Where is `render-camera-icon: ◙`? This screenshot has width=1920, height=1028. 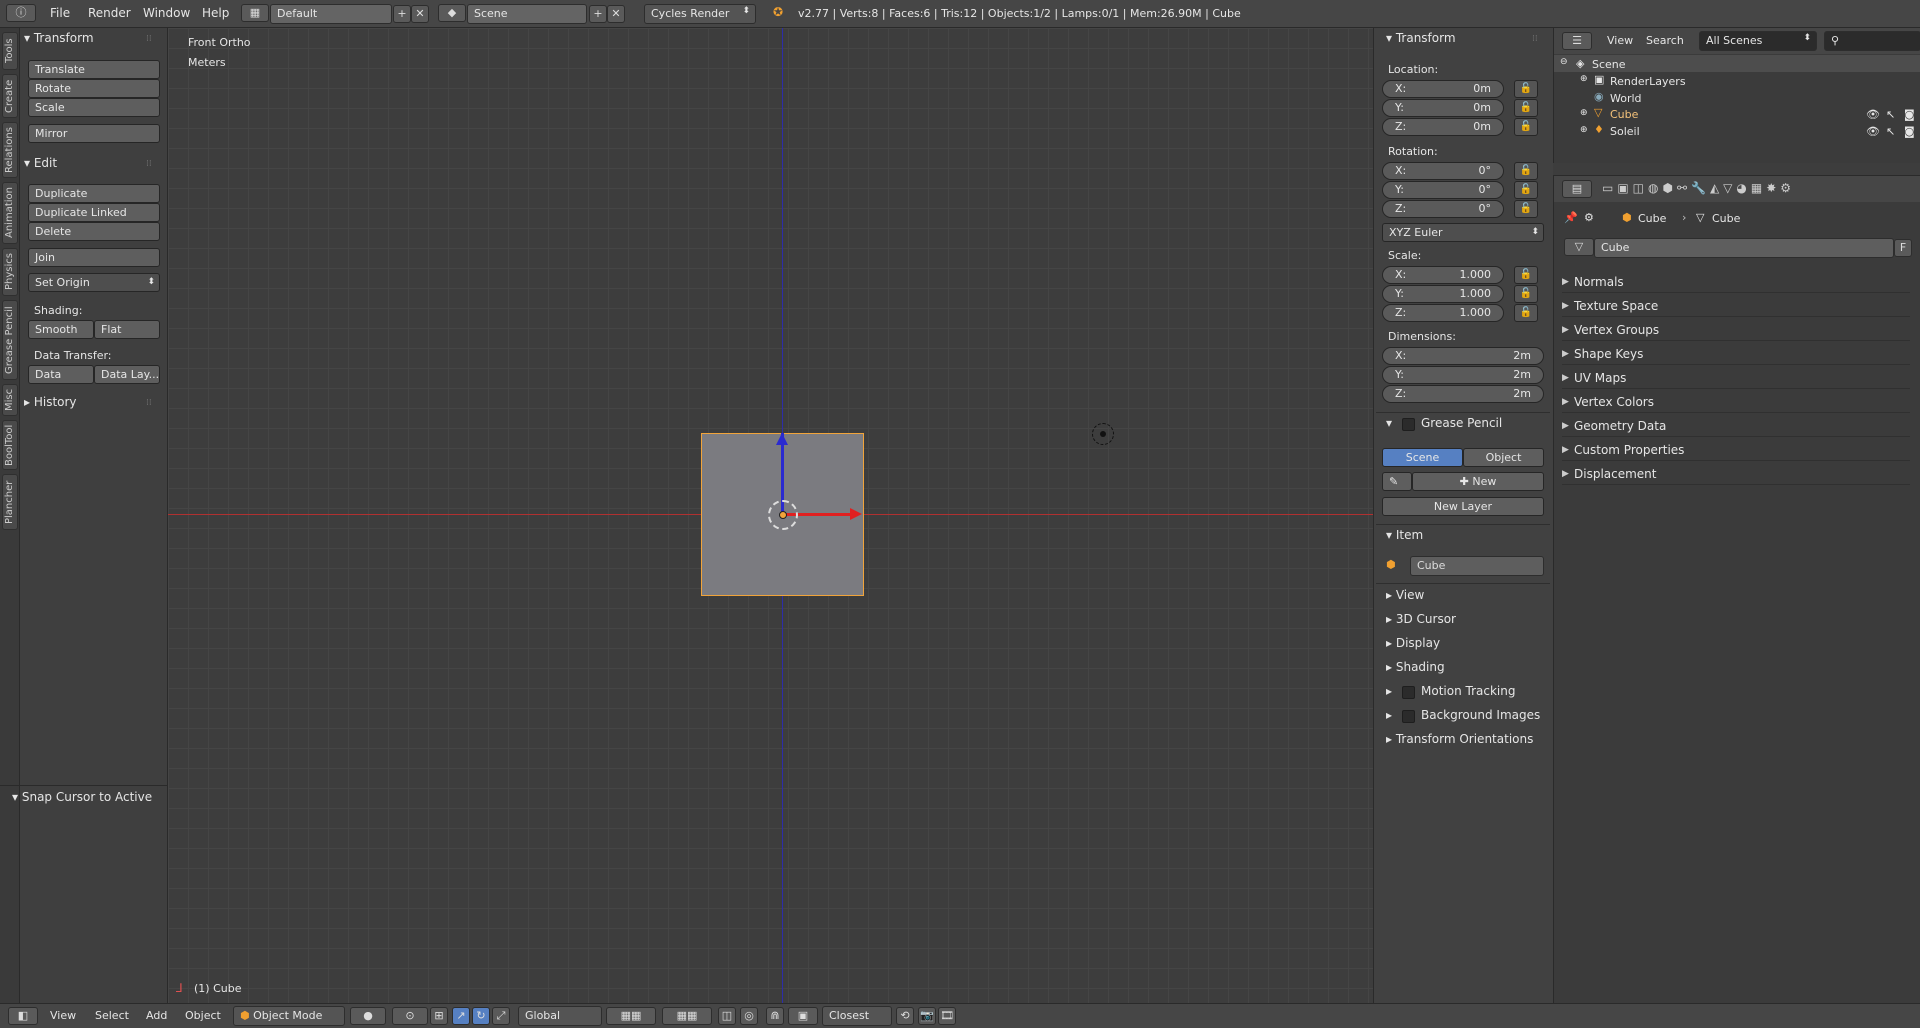 render-camera-icon: ◙ is located at coordinates (1909, 114).